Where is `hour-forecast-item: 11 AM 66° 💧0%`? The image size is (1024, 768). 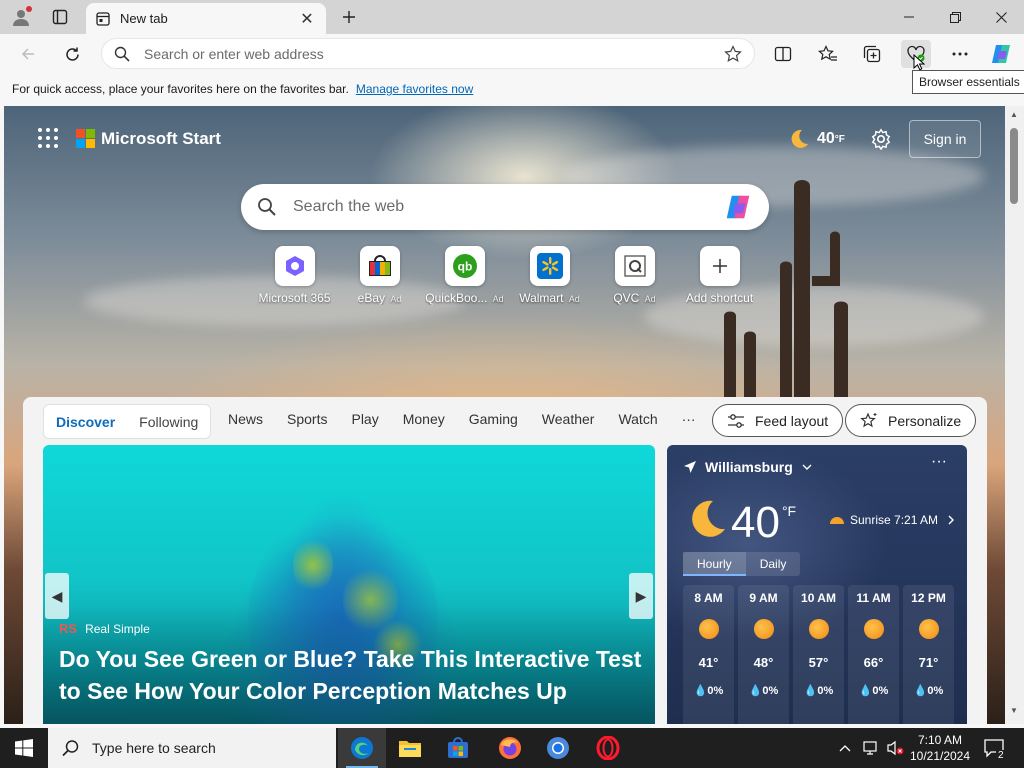
hour-forecast-item: 11 AM 66° 💧0% is located at coordinates (873, 654).